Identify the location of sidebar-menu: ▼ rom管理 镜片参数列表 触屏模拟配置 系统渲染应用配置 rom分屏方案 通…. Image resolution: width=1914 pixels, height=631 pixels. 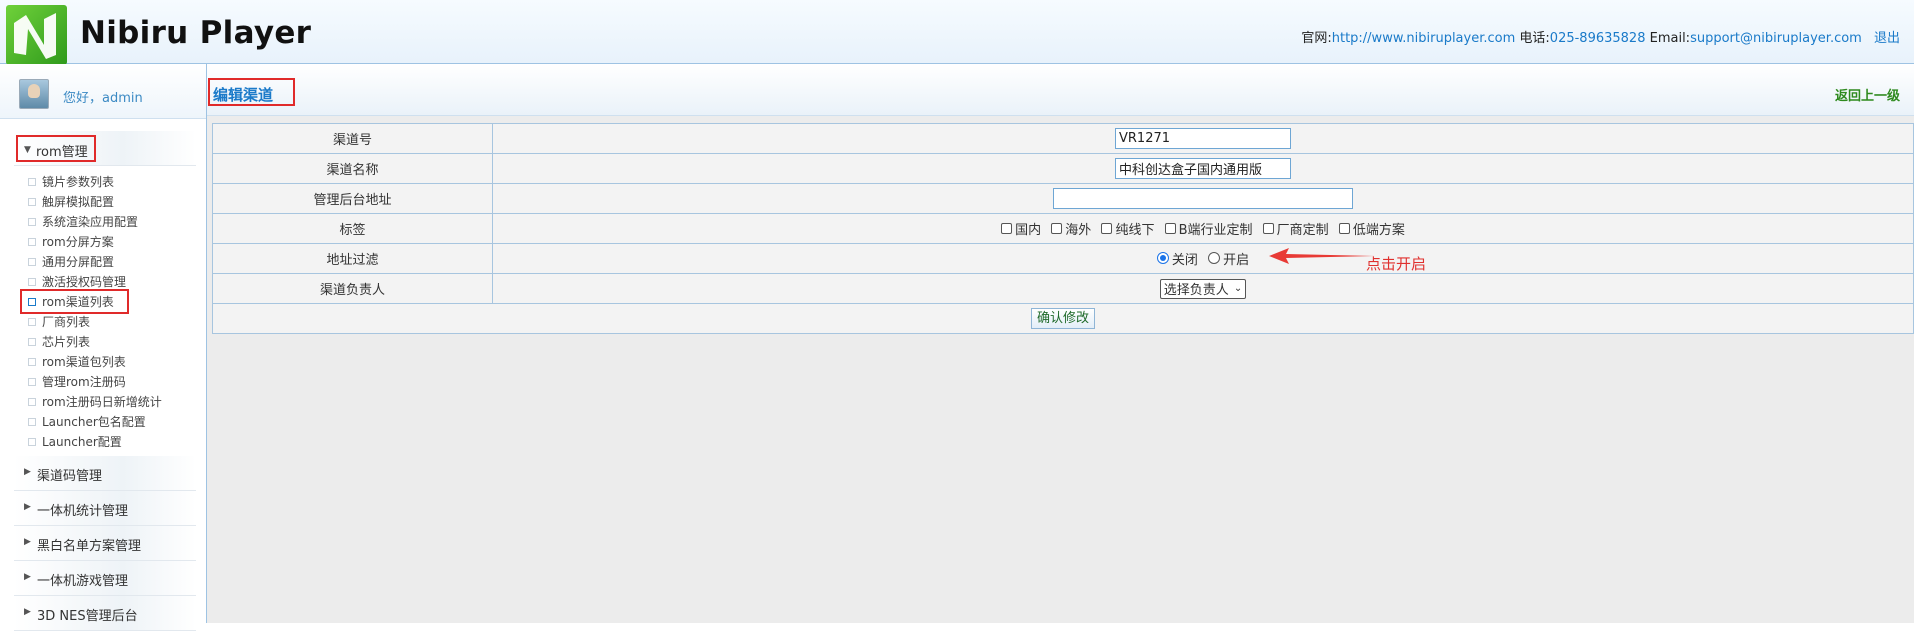
(103, 375).